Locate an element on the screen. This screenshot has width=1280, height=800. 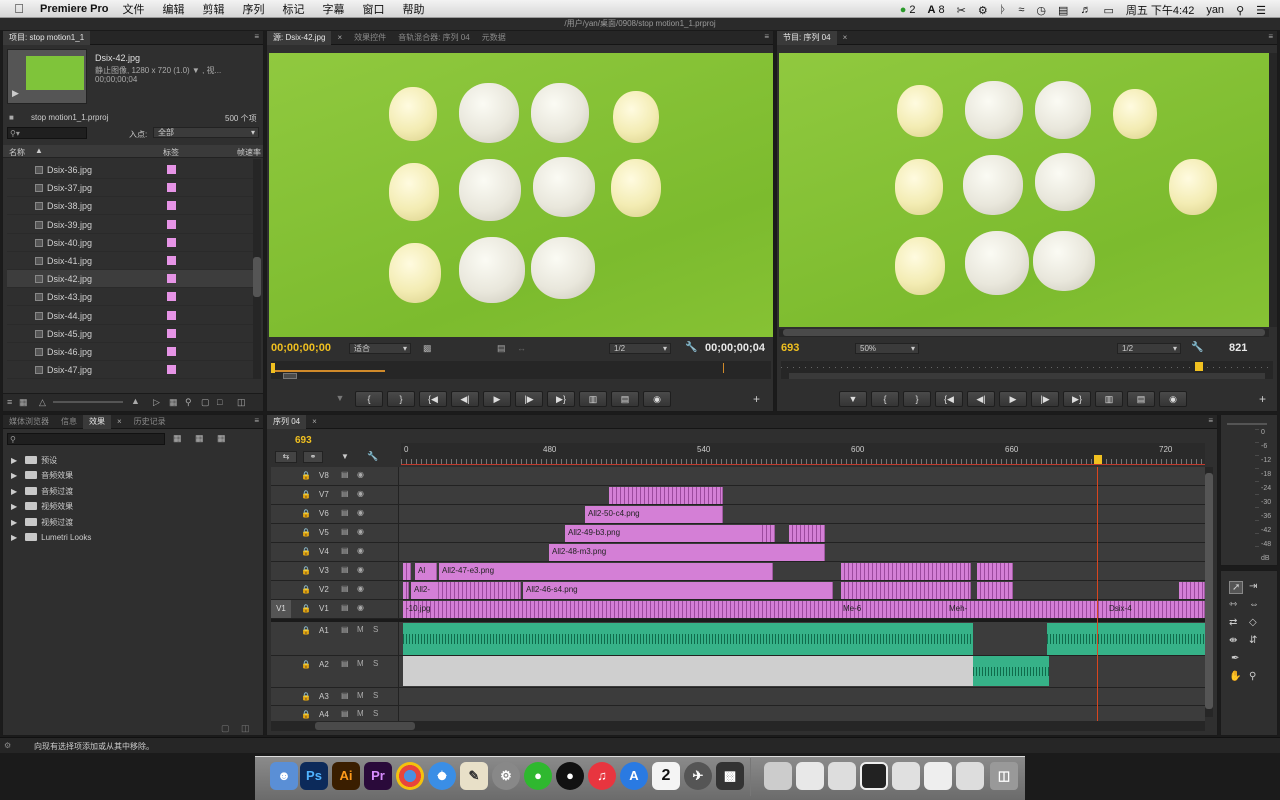
video-clip: All2-46-s4.png is located at coordinates (678, 590).